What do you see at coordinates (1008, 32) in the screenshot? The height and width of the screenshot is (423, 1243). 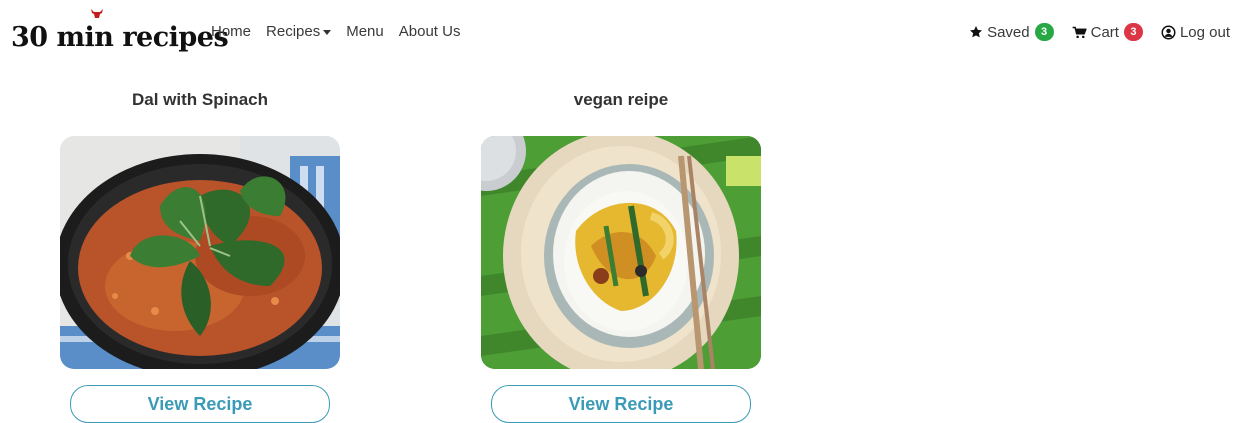 I see `saved-label: Saved` at bounding box center [1008, 32].